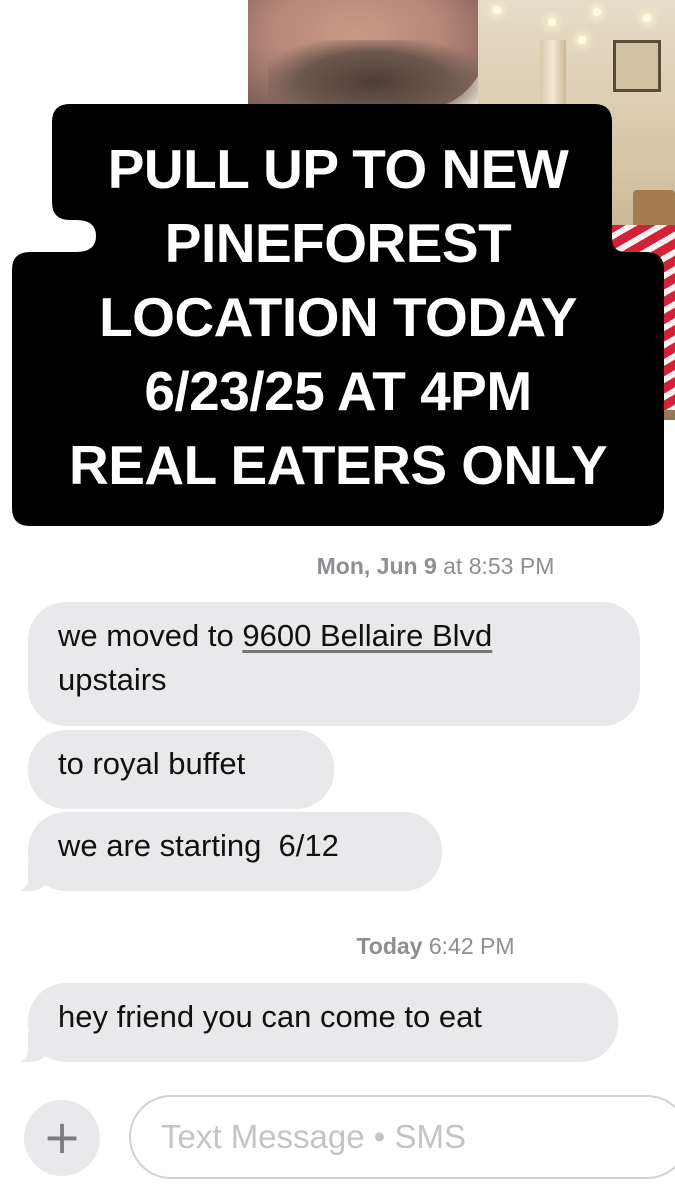 The height and width of the screenshot is (1200, 675). I want to click on message-text: to royal buffet, so click(152, 763).